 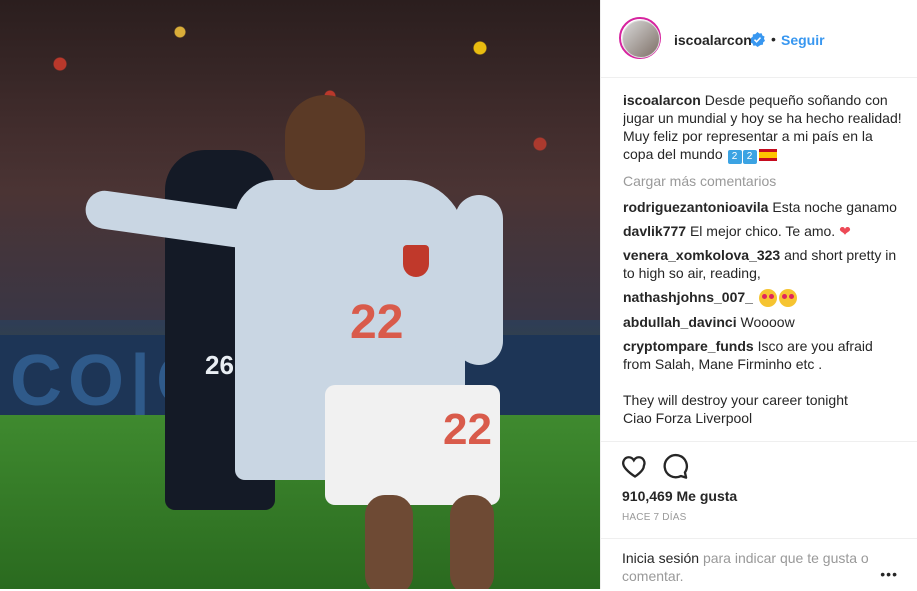 I want to click on verified-badge-icon, so click(x=757, y=39).